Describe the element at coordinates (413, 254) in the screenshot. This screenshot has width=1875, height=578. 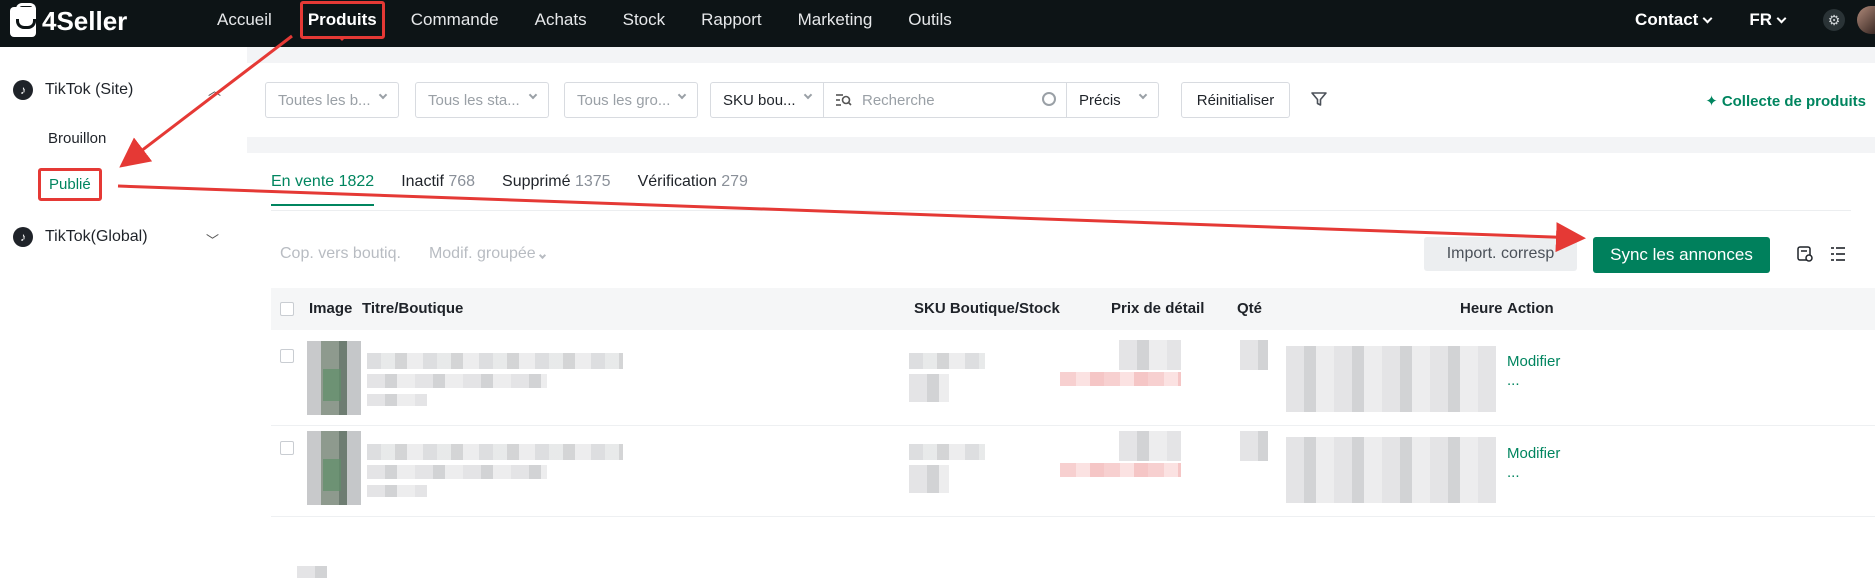
I see `bulk-actions: Cop. vers boutiq. Modif. groupée` at that location.